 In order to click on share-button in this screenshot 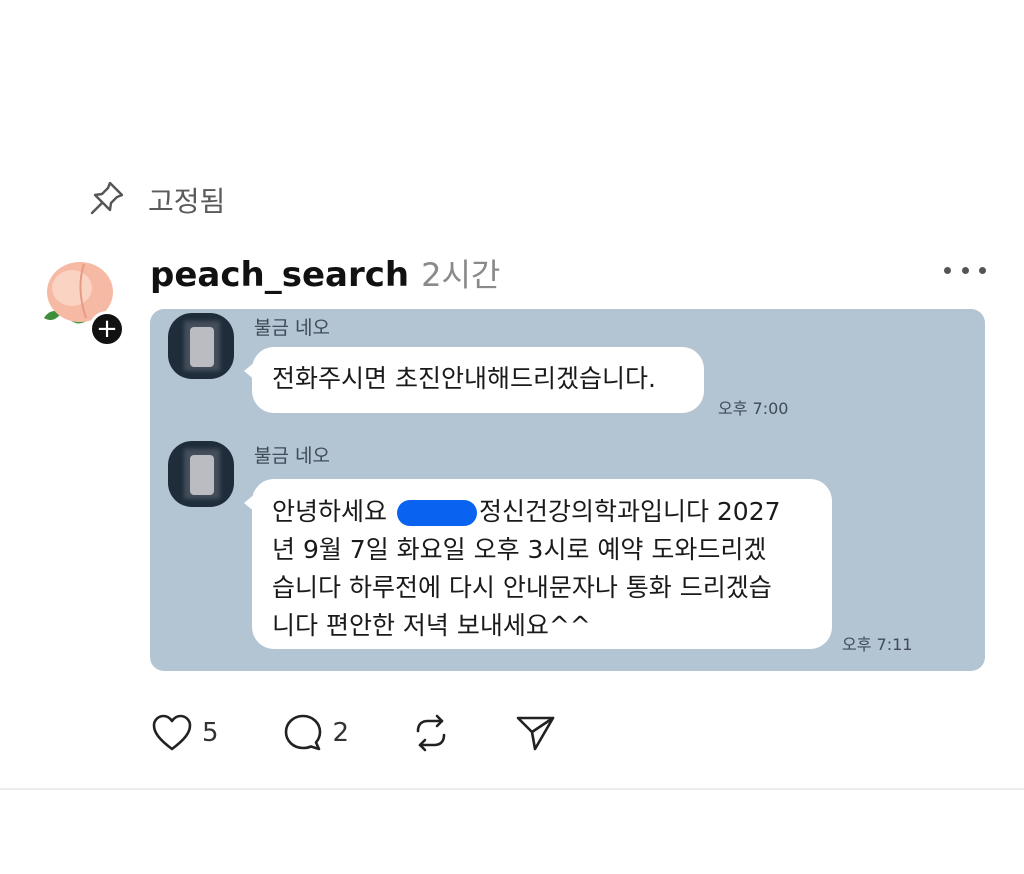, I will do `click(535, 733)`.